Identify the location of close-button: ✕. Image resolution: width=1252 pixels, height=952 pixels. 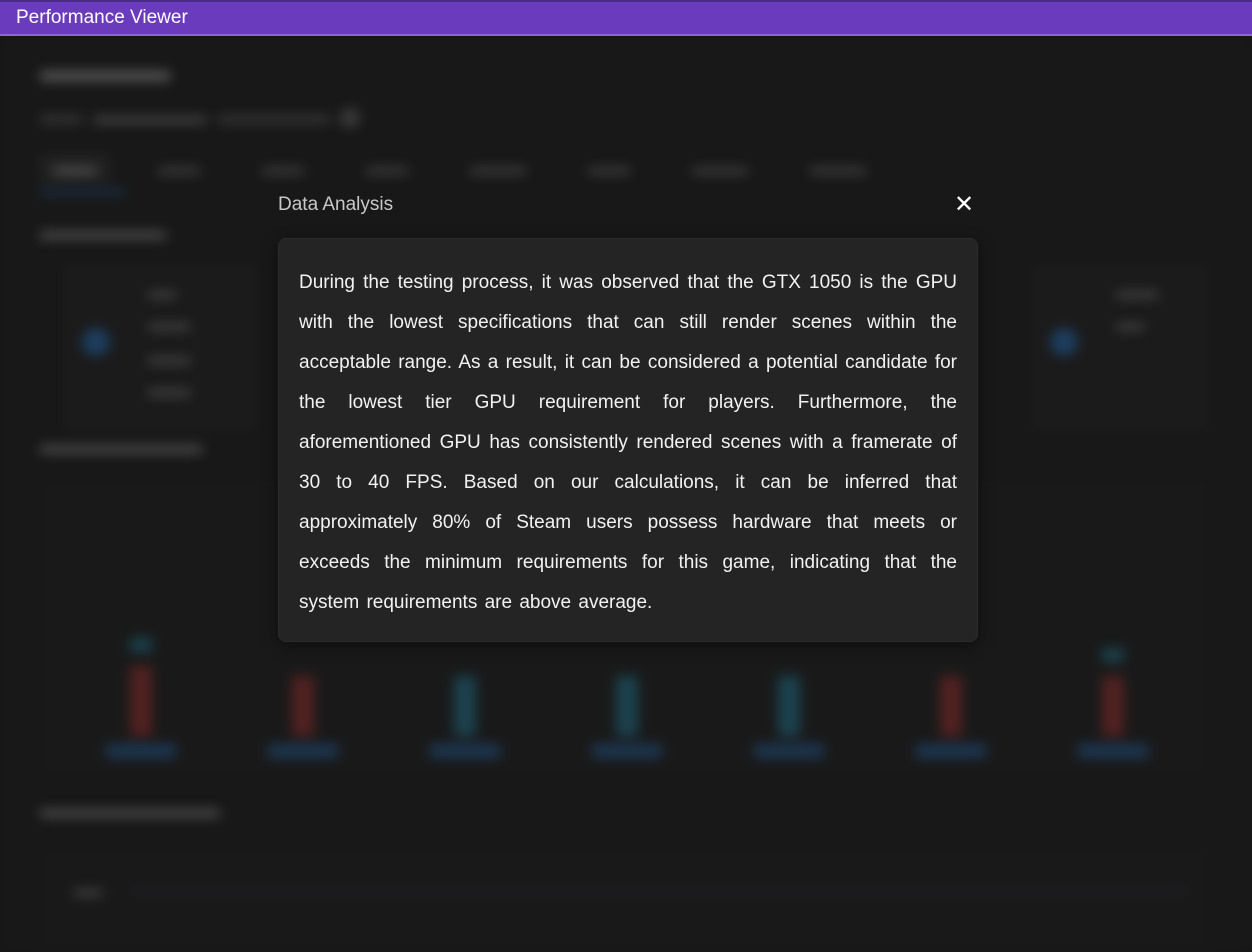
(964, 205).